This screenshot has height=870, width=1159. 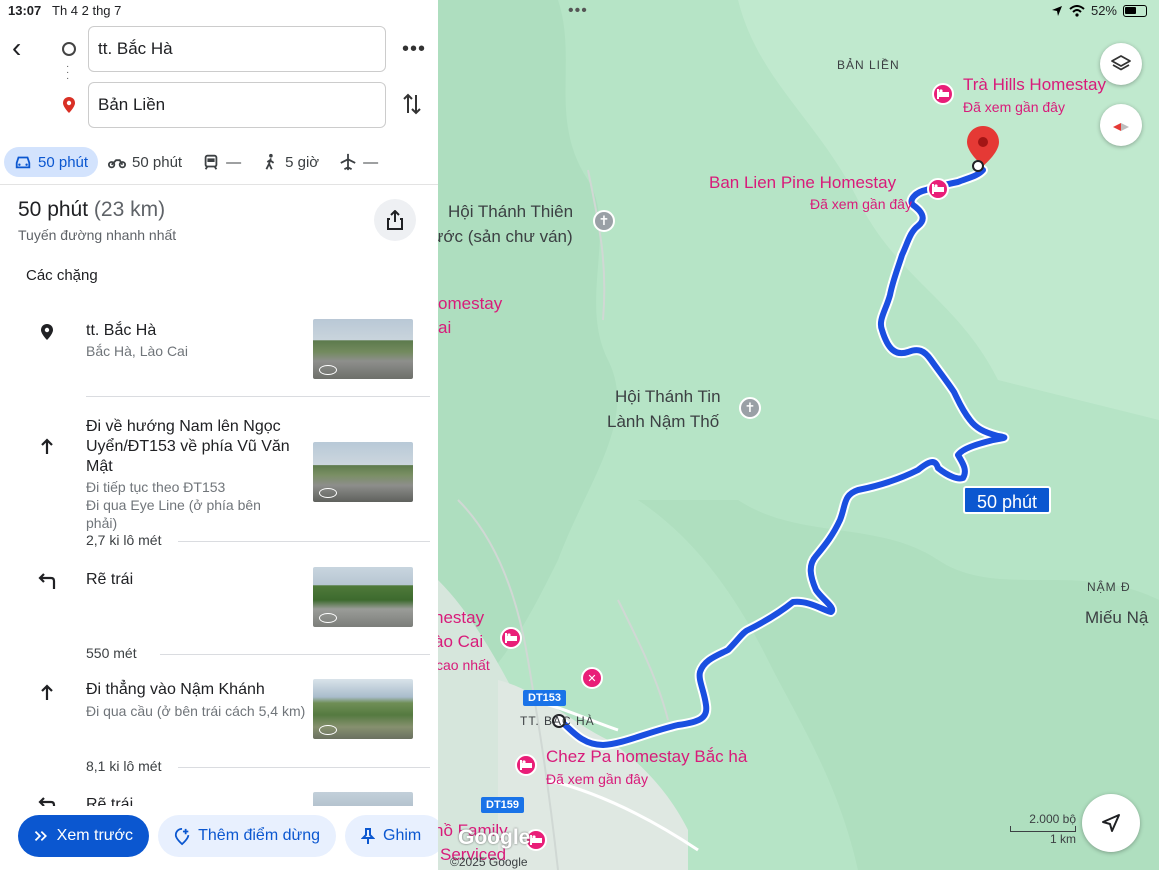 What do you see at coordinates (1062, 839) in the screenshot?
I see `scale-km: 1 km` at bounding box center [1062, 839].